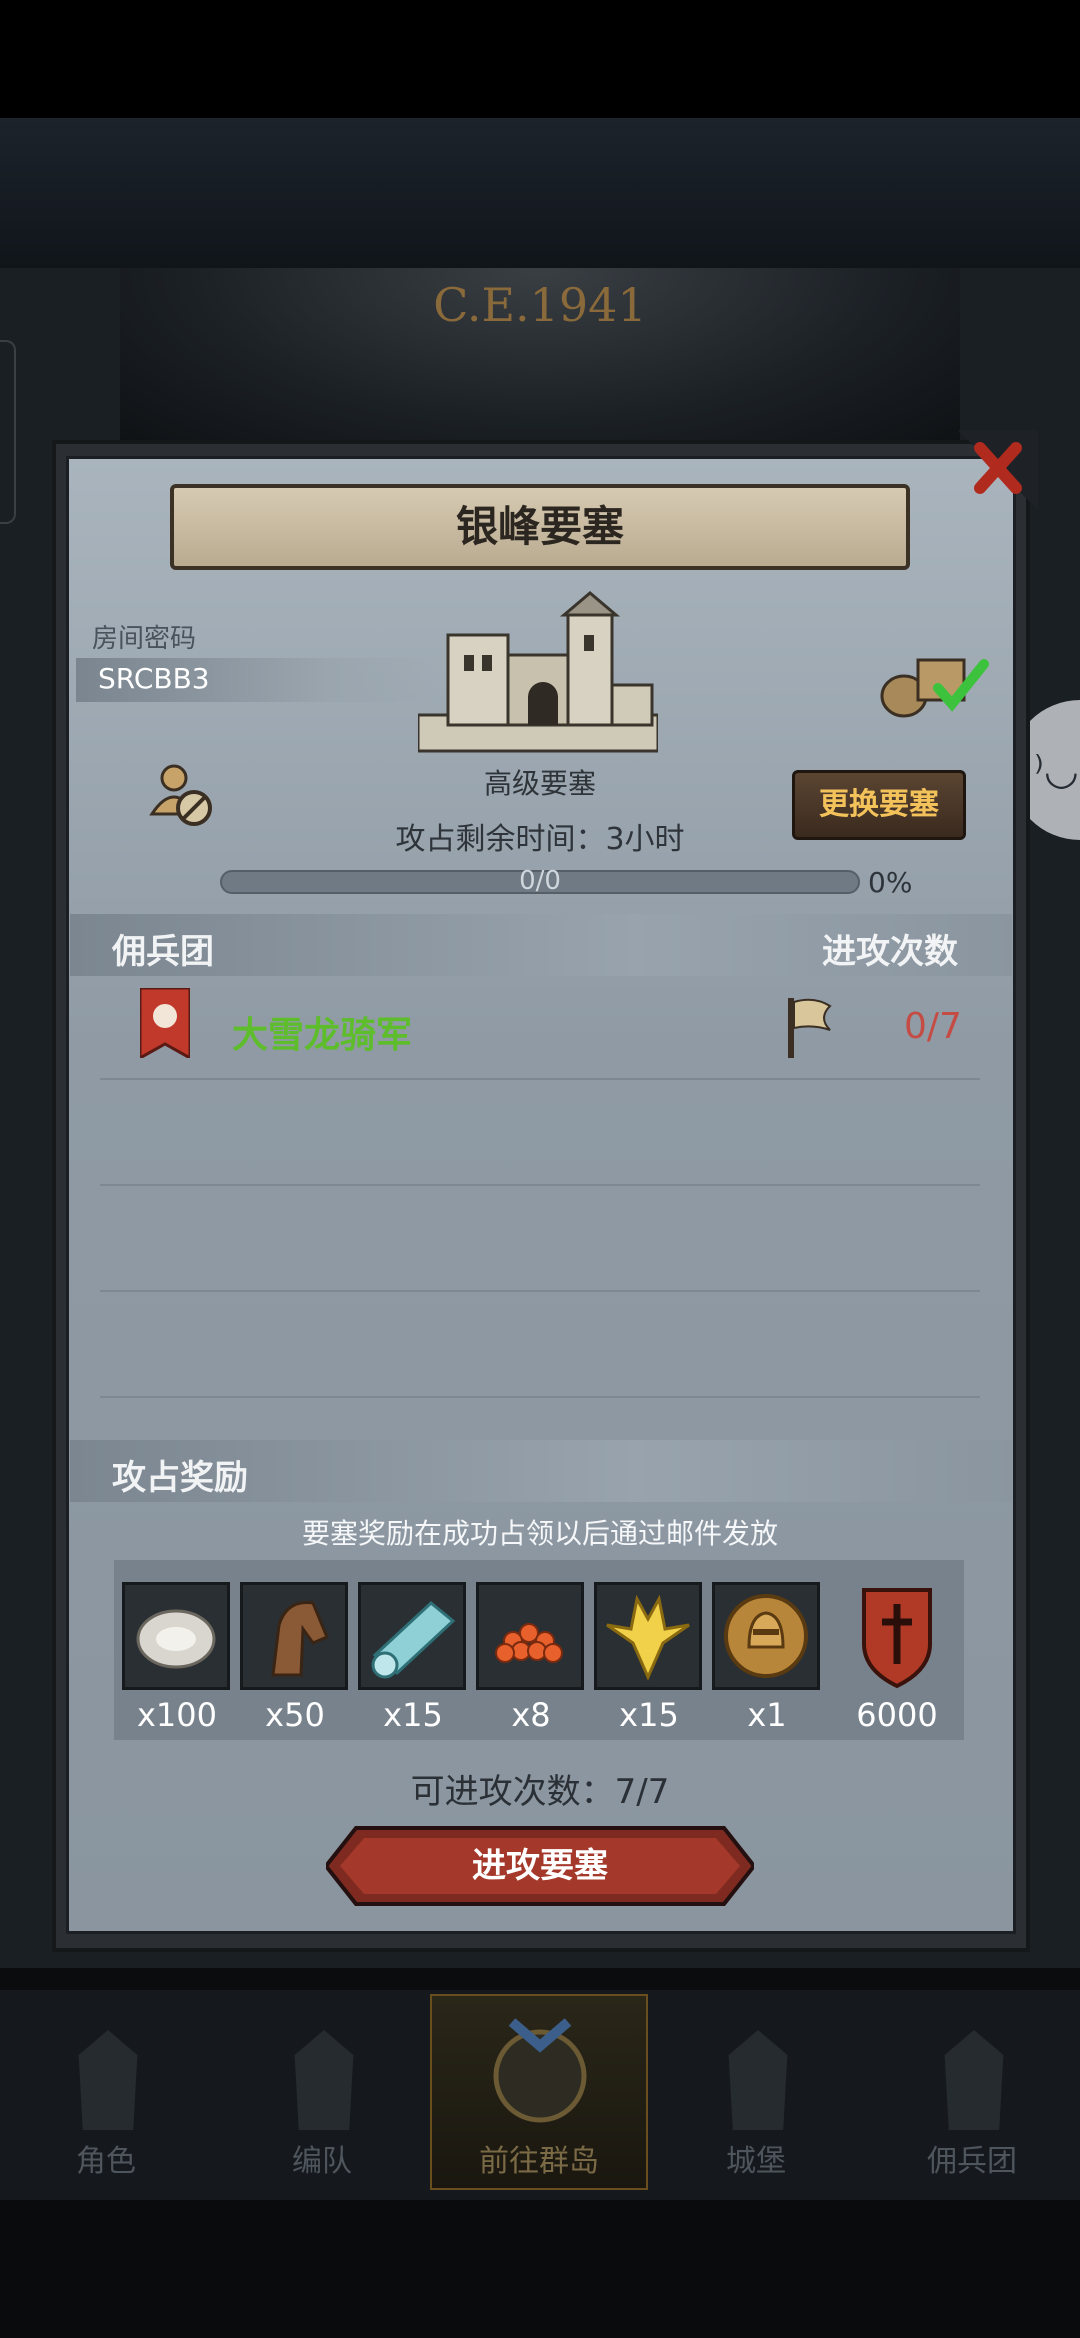 Image resolution: width=1080 pixels, height=2338 pixels. What do you see at coordinates (540, 1862) in the screenshot?
I see `attack-fortress-label: 进攻要塞` at bounding box center [540, 1862].